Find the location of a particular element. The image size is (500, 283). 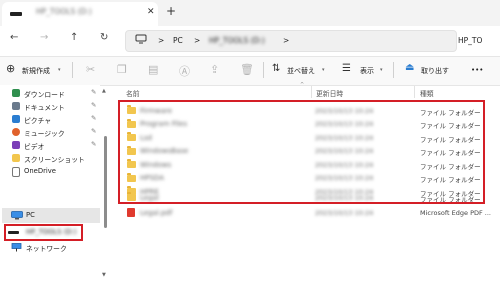

search-box-text: HP_TO is located at coordinates (470, 40).